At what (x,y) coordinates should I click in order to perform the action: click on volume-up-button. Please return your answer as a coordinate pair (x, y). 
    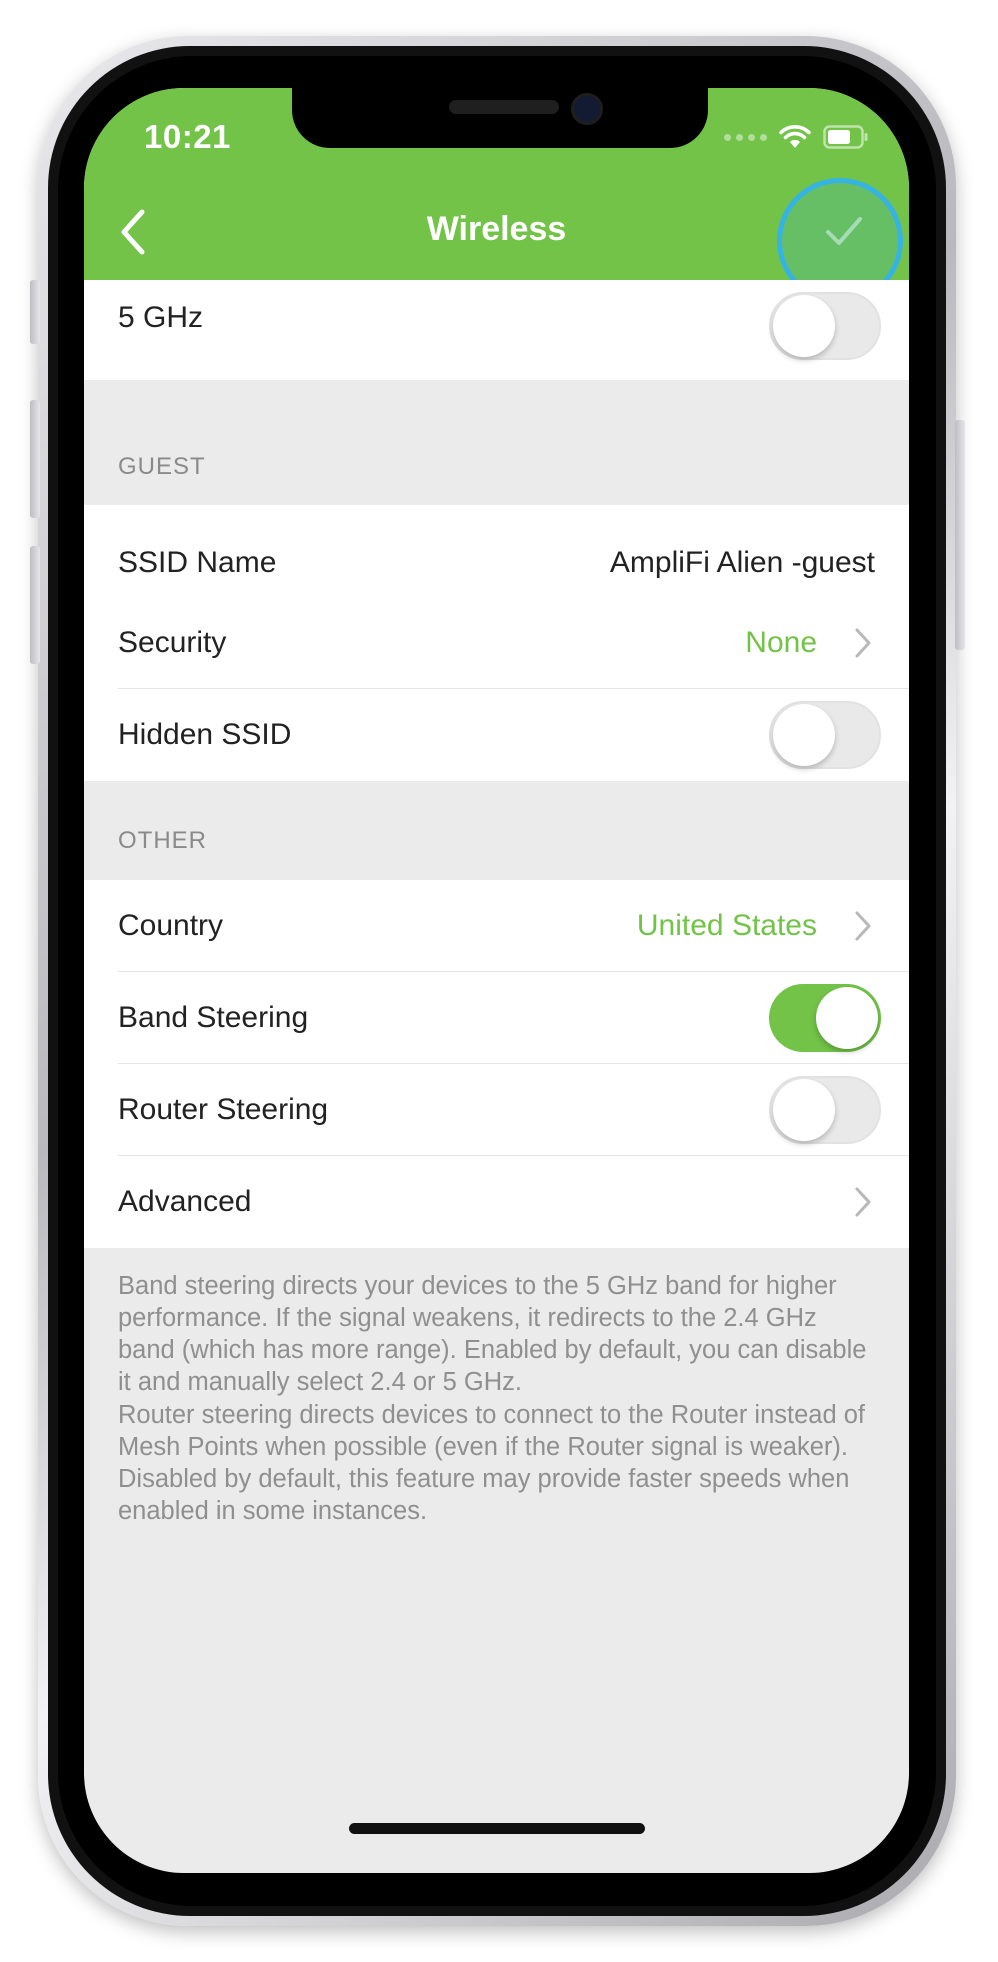
    Looking at the image, I should click on (35, 459).